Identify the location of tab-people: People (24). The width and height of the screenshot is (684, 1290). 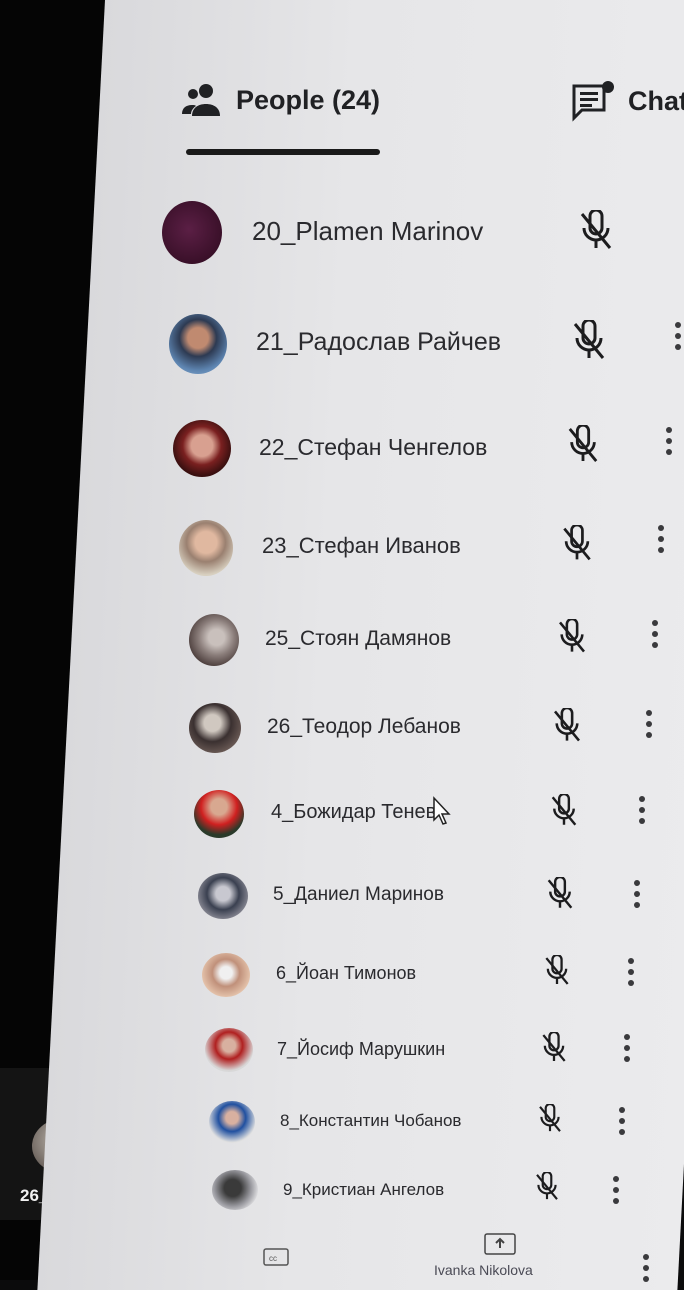
(281, 100).